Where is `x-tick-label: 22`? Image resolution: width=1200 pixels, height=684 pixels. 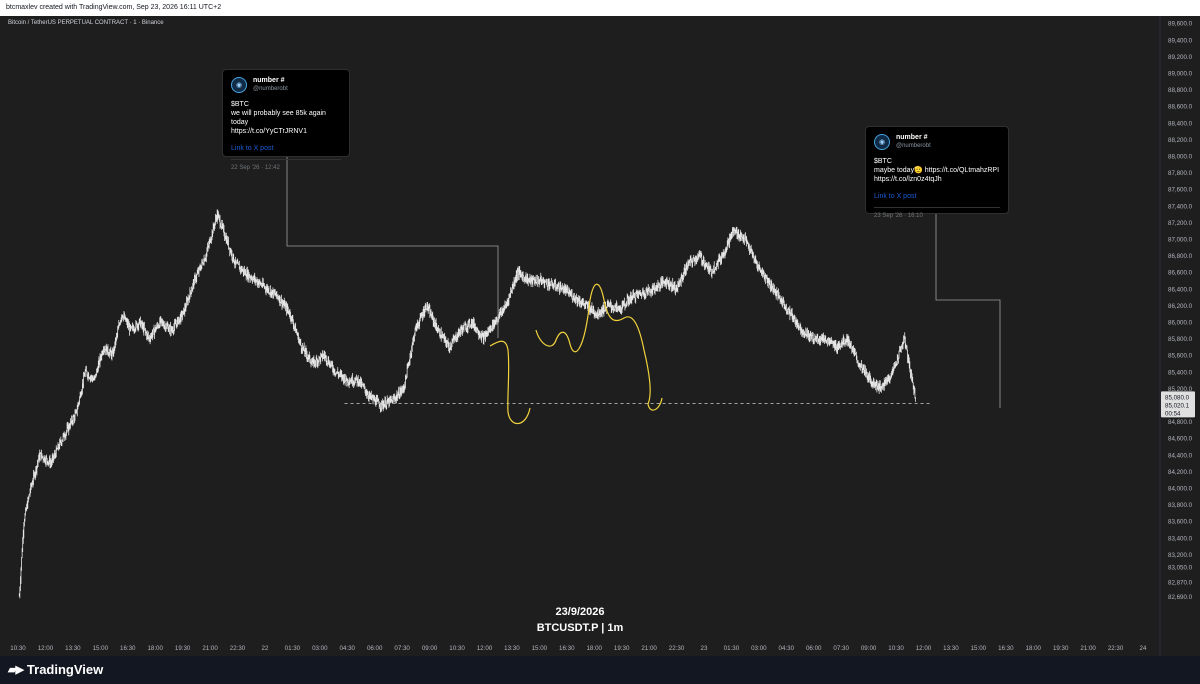
x-tick-label: 22 is located at coordinates (265, 648).